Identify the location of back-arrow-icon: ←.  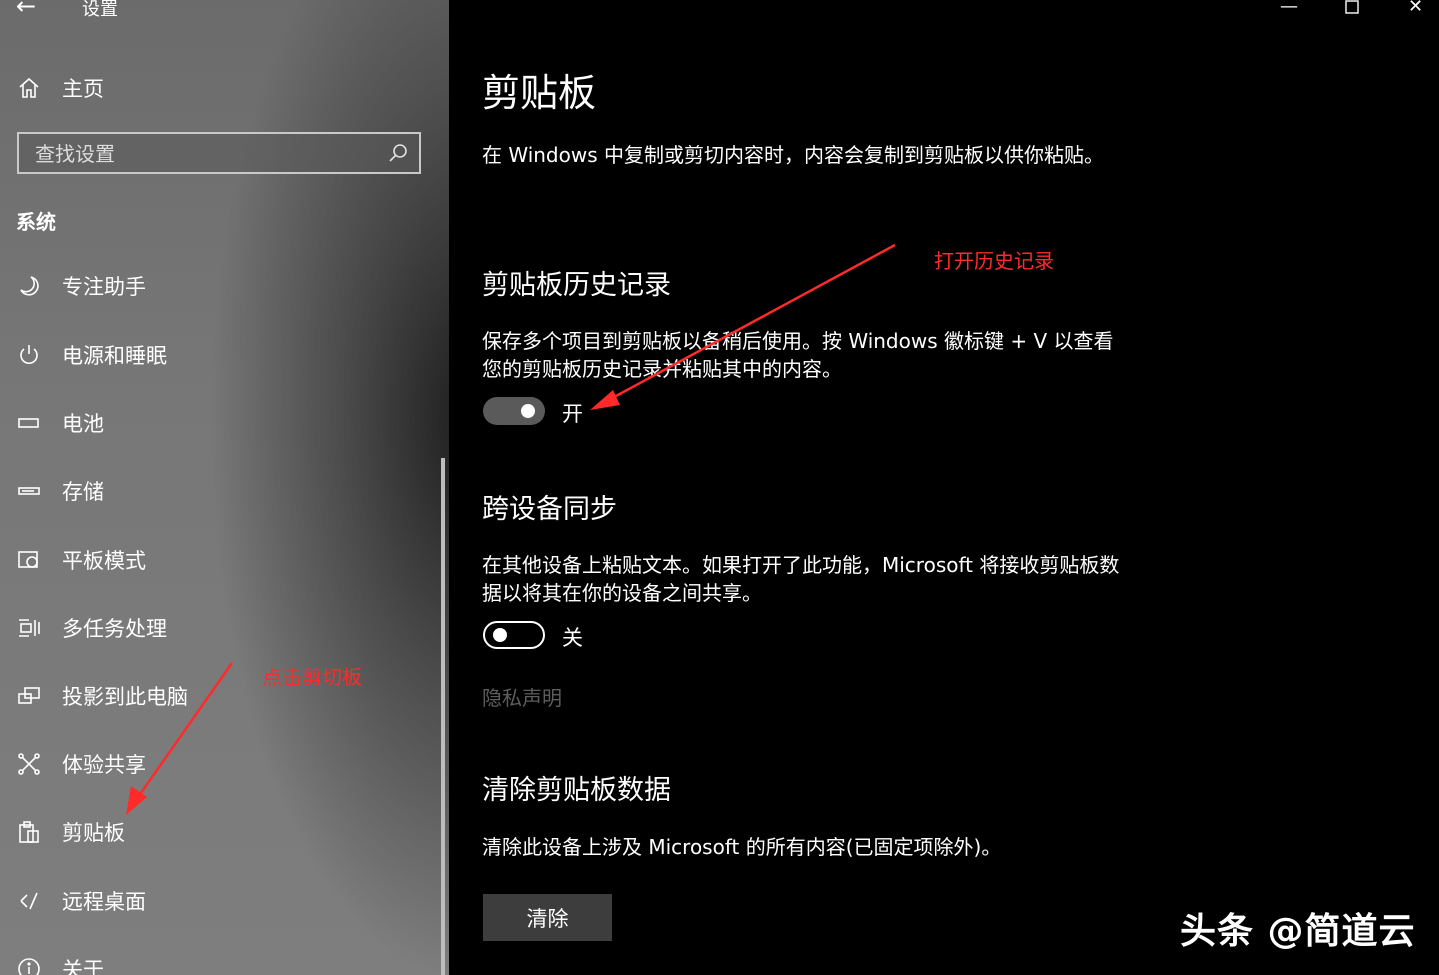
(26, 10).